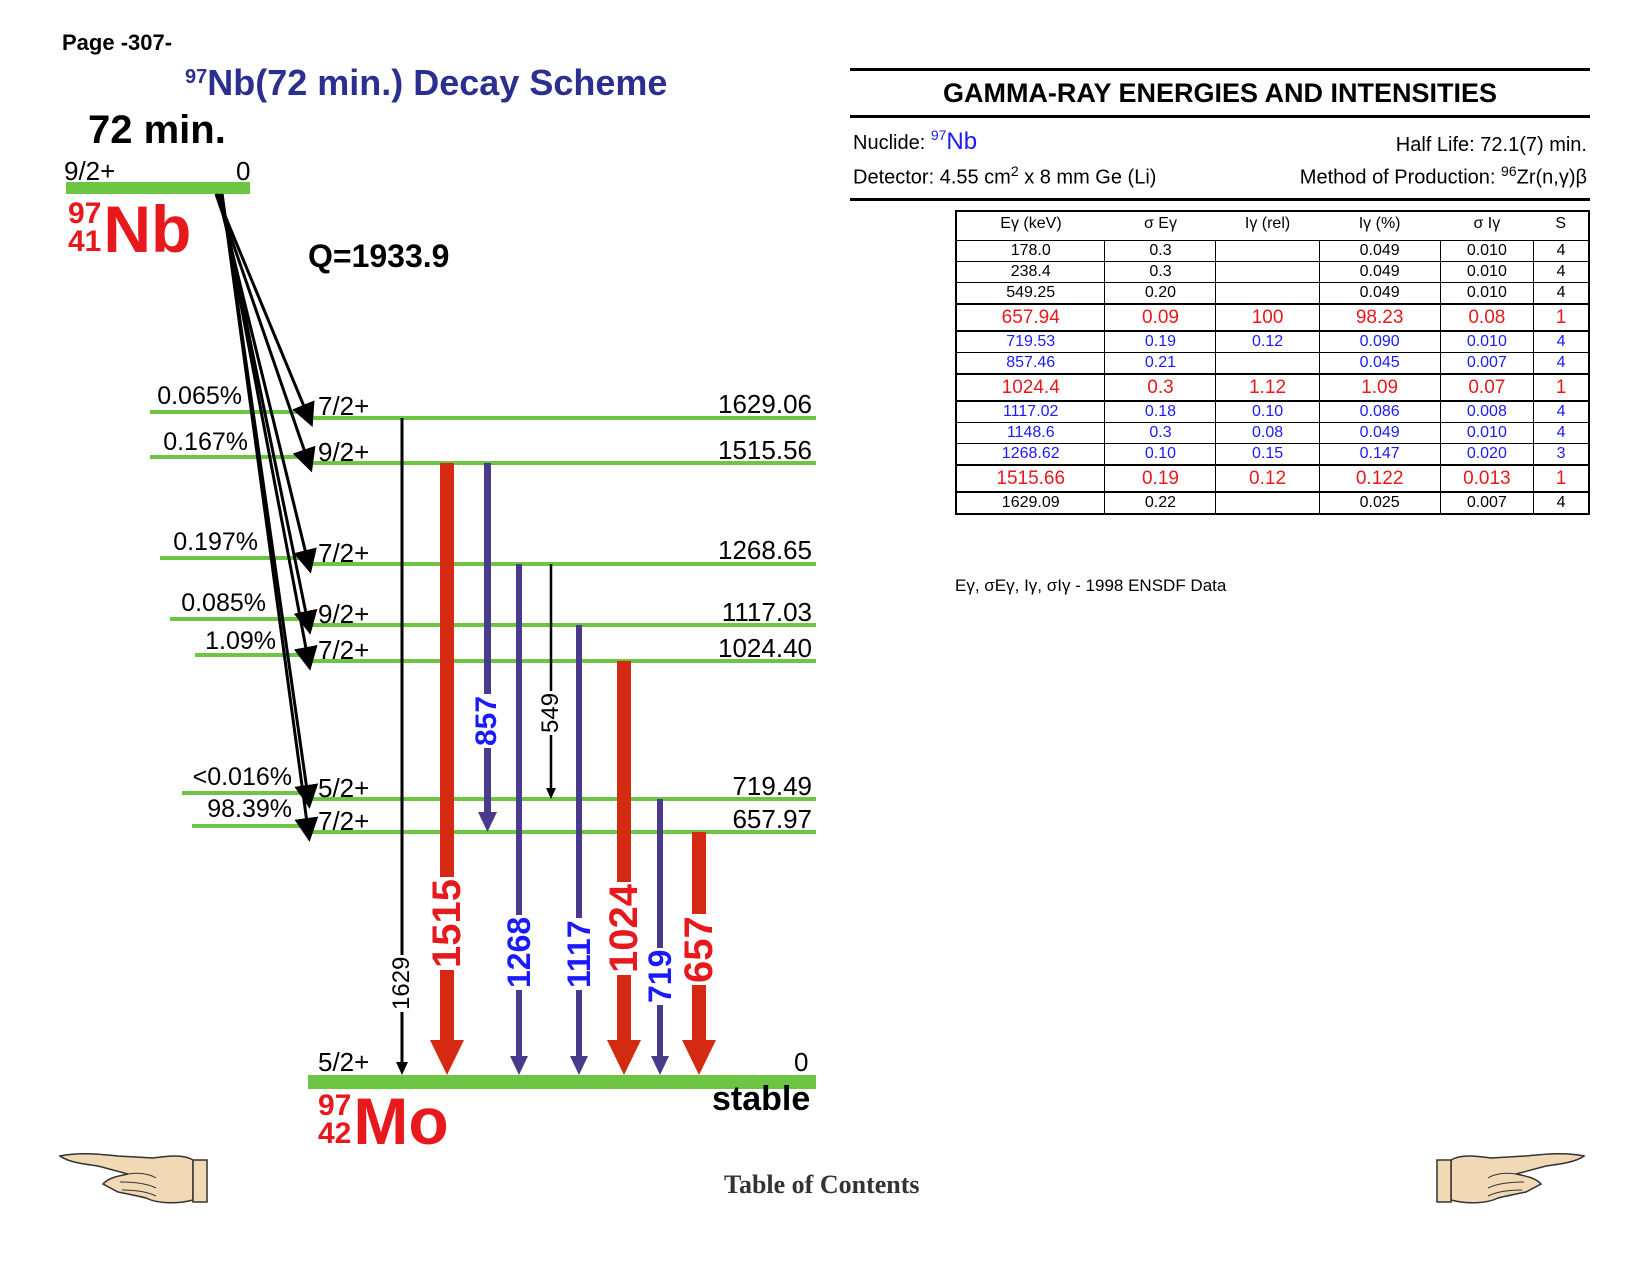 This screenshot has height=1275, width=1651. What do you see at coordinates (822, 1185) in the screenshot?
I see `table-of-contents-link: Table of Contents` at bounding box center [822, 1185].